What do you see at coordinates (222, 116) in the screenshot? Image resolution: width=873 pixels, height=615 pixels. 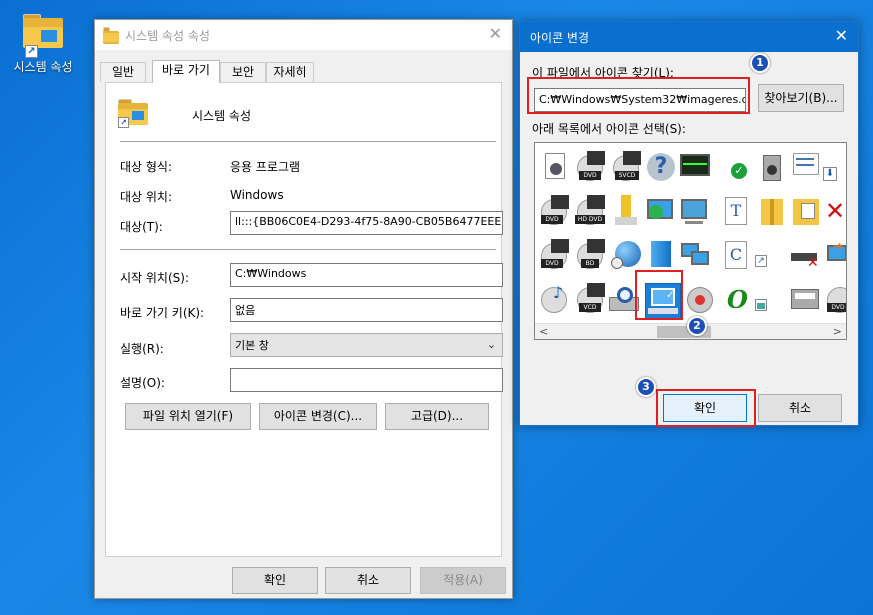 I see `shortcut-name: 시스템 속성` at bounding box center [222, 116].